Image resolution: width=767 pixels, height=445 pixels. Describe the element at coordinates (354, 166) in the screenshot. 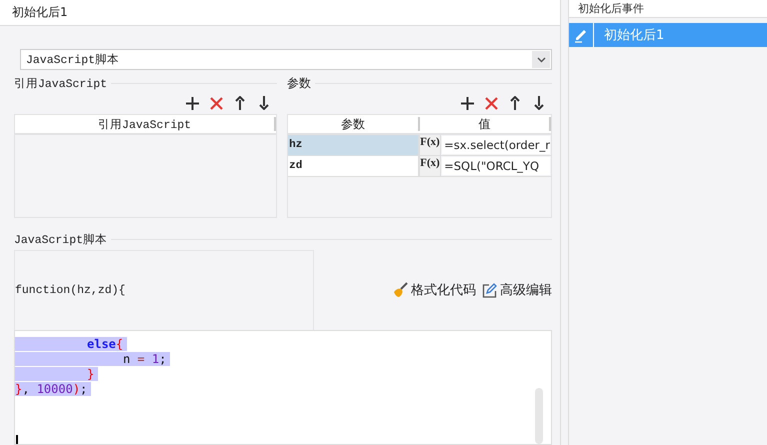

I see `parameter-name-cell: zd` at that location.